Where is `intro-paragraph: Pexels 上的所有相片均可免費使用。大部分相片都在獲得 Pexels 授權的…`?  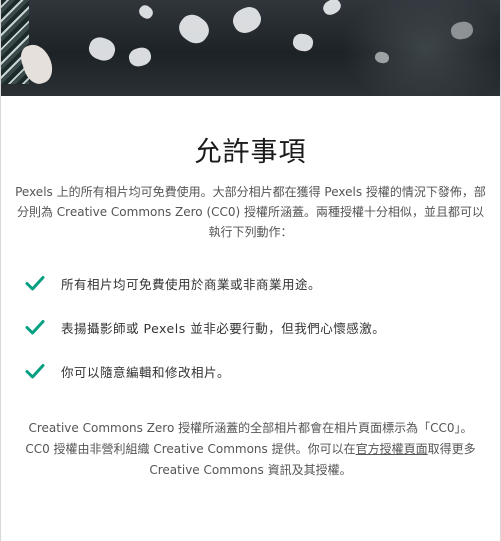
intro-paragraph: Pexels 上的所有相片均可免費使用。大部分相片都在獲得 Pexels 授權的… is located at coordinates (250, 212).